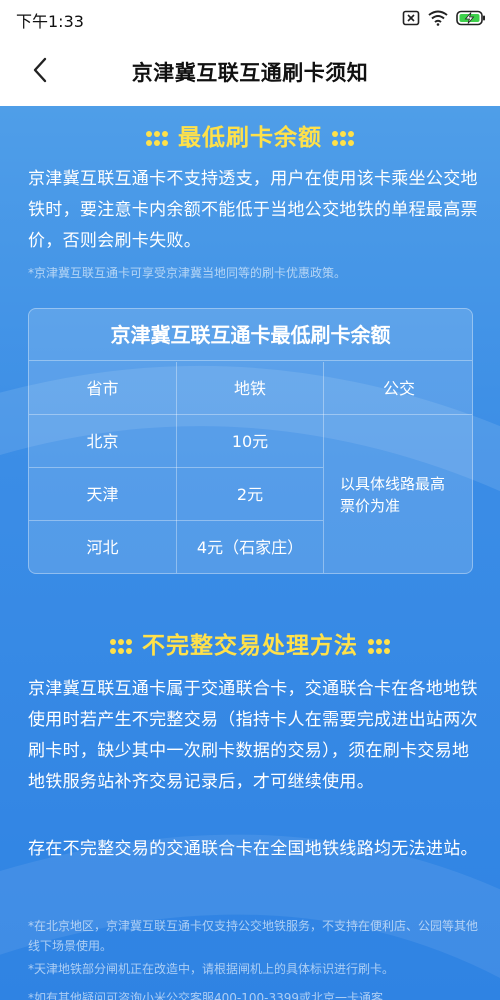 The image size is (500, 1000). I want to click on incomplete-transaction-warning: 存在不完整交易的交通联合卡在全国地铁线路均无法进站。, so click(253, 849).